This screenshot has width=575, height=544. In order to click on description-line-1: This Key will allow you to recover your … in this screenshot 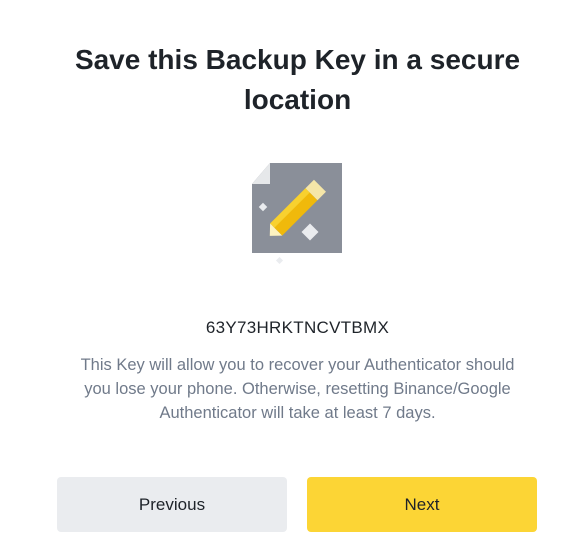, I will do `click(297, 365)`.